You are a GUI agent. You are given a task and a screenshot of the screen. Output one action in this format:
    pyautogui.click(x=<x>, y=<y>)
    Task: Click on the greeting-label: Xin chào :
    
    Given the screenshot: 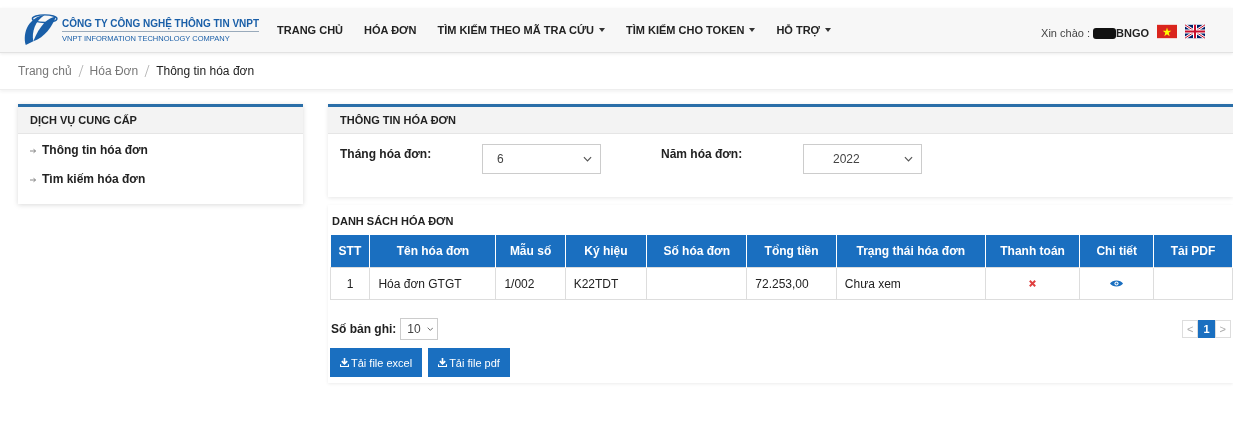 What is the action you would take?
    pyautogui.click(x=1065, y=33)
    